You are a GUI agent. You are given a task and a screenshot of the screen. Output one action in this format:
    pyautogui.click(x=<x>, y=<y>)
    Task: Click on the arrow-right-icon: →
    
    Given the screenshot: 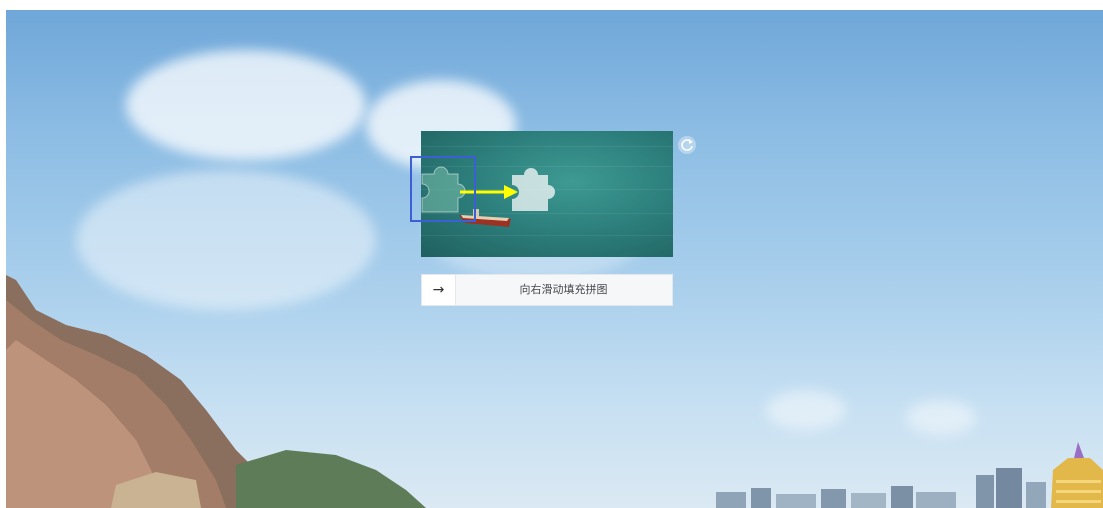 What is the action you would take?
    pyautogui.click(x=438, y=290)
    